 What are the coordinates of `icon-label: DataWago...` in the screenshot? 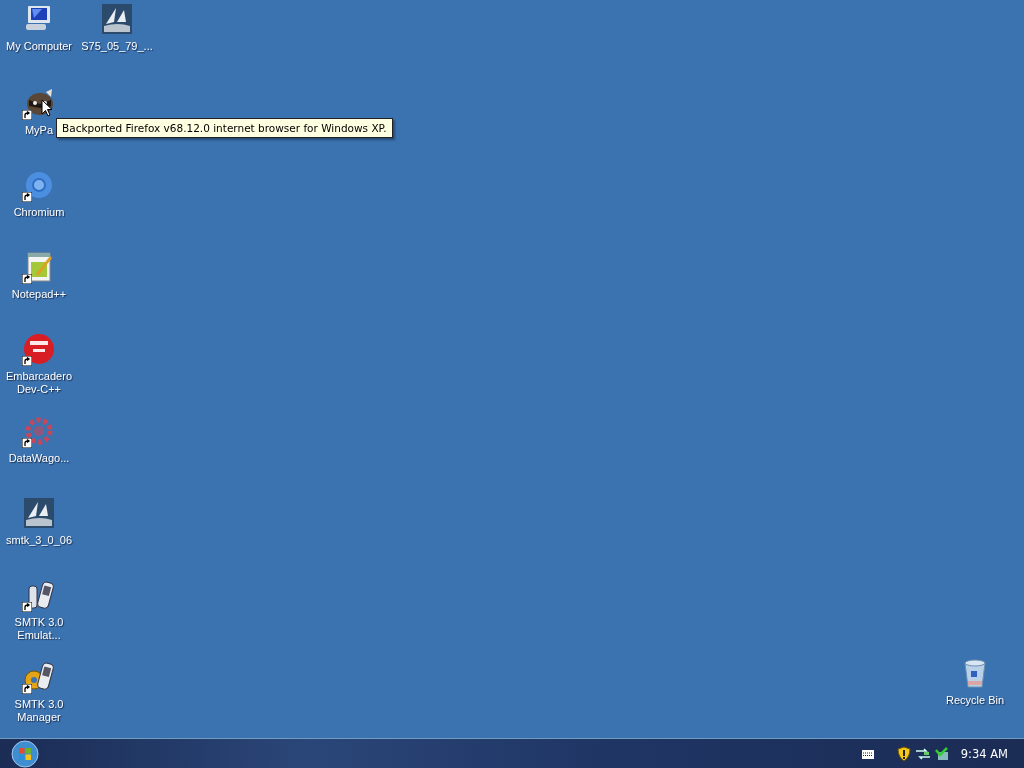 It's located at (39, 458).